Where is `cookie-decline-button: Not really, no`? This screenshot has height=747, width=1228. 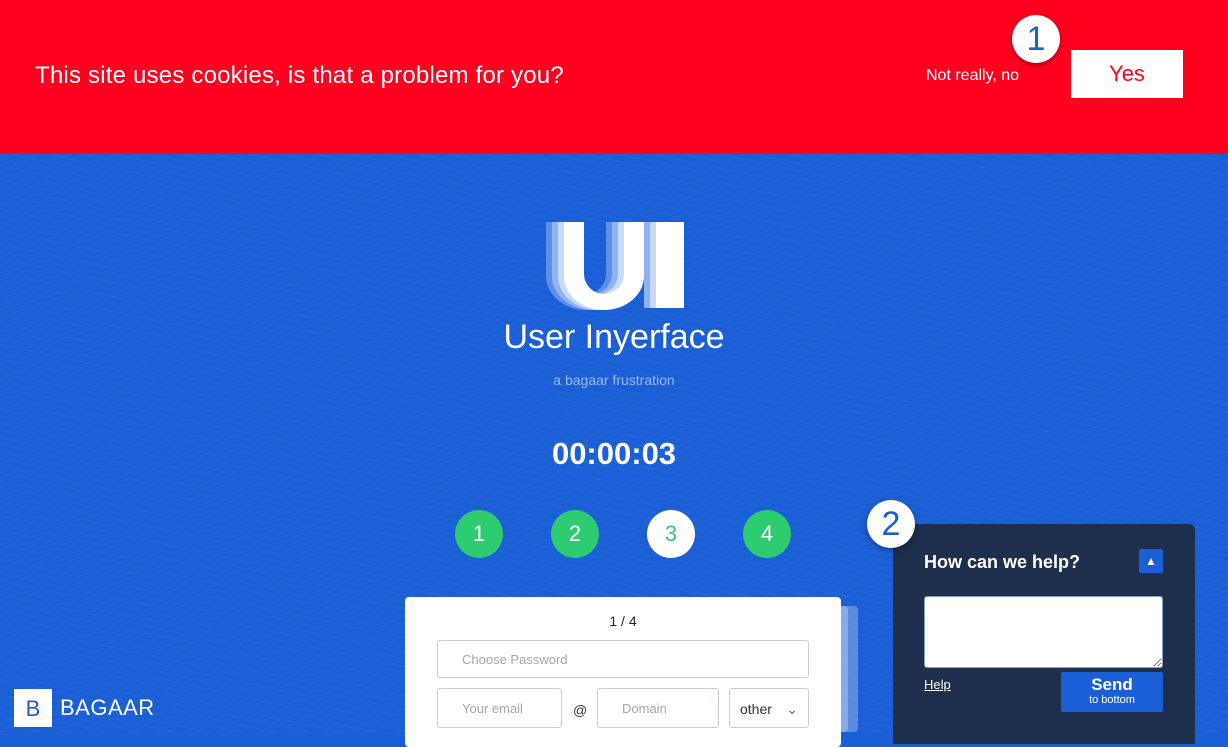
cookie-decline-button: Not really, no is located at coordinates (972, 76).